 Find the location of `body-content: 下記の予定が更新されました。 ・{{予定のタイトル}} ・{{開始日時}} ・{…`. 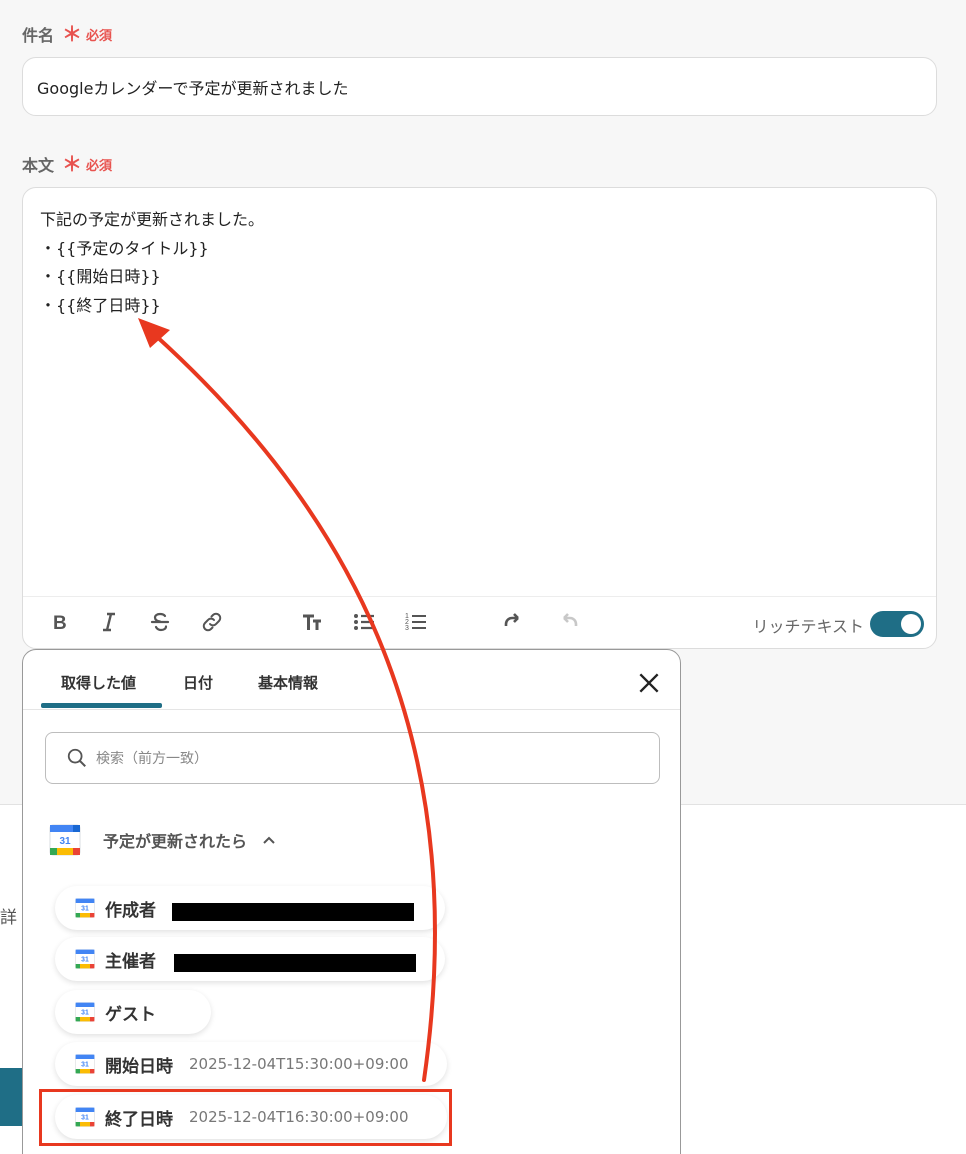

body-content: 下記の予定が更新されました。 ・{{予定のタイトル}} ・{{開始日時}} ・{… is located at coordinates (152, 263).